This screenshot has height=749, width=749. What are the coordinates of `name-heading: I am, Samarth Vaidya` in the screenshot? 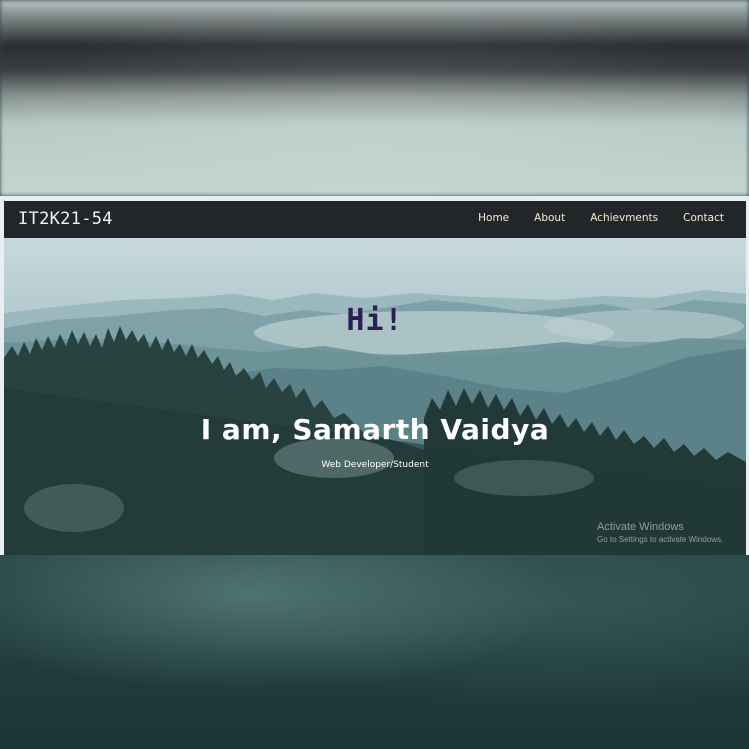 It's located at (375, 429).